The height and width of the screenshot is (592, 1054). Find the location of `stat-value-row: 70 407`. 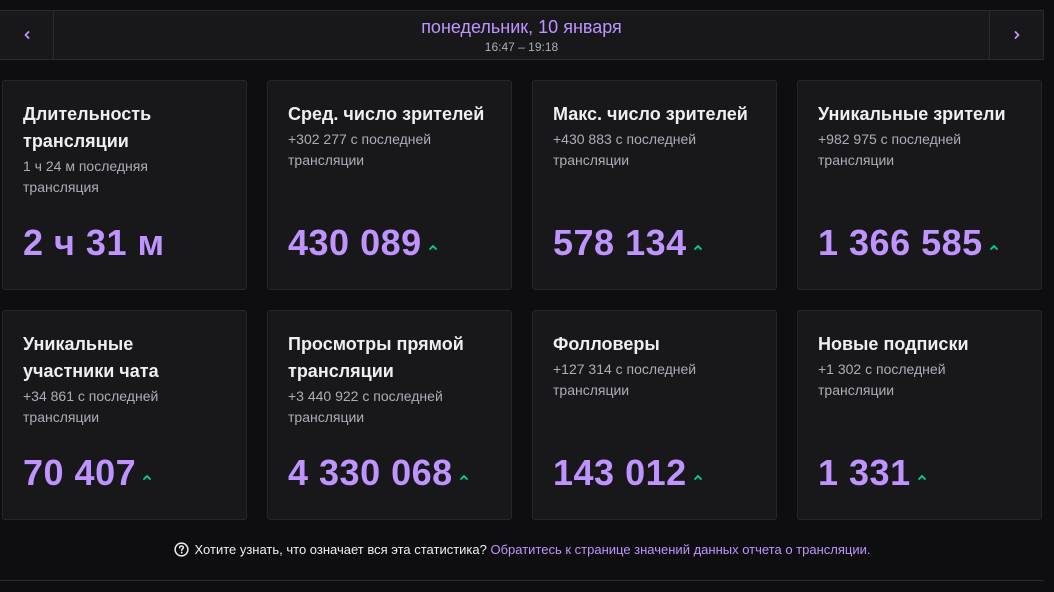

stat-value-row: 70 407 is located at coordinates (87, 473).